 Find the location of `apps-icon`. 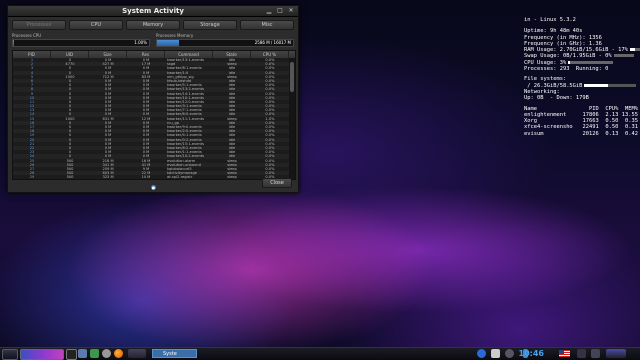

apps-icon is located at coordinates (94, 354).